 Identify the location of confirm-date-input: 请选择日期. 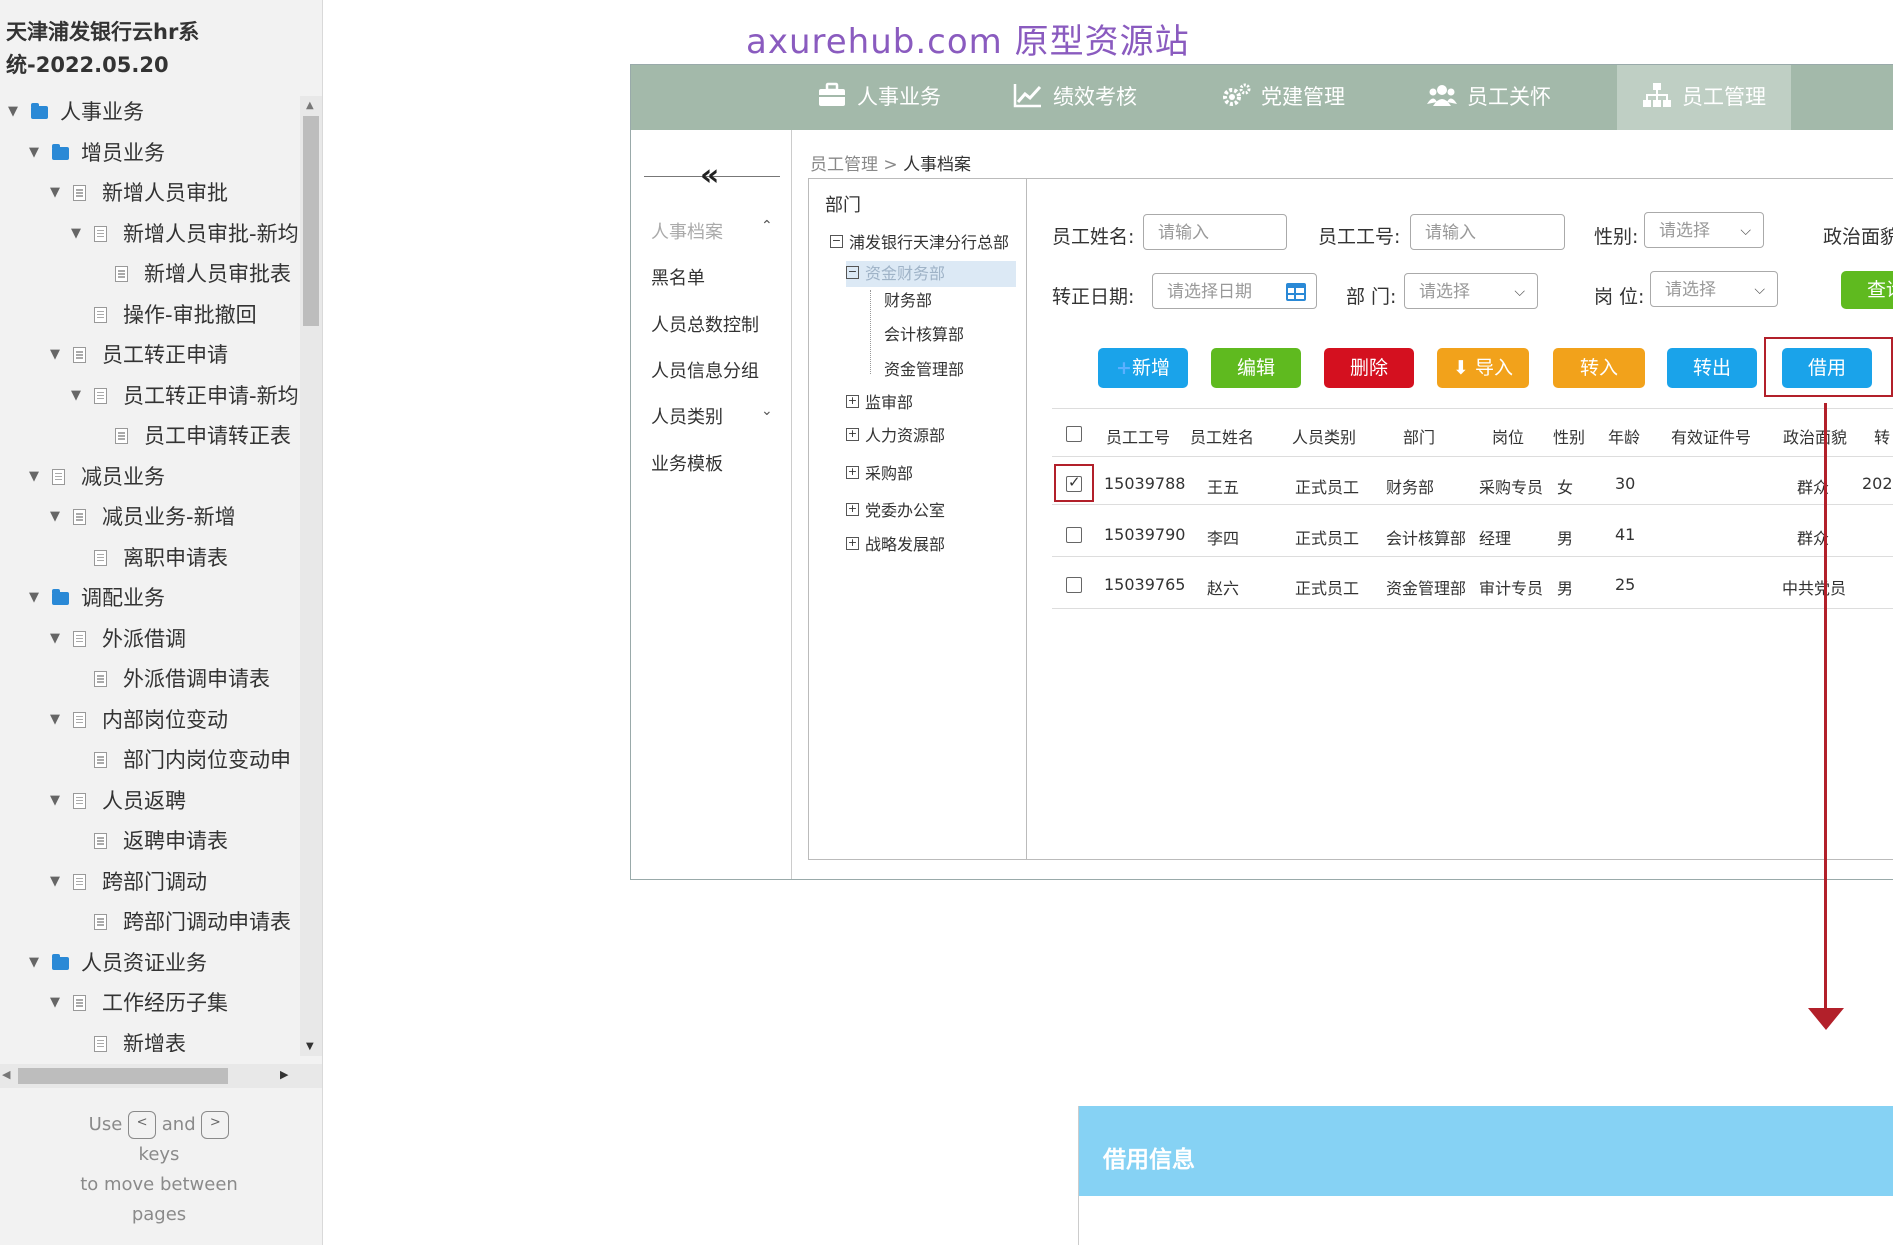
(1234, 291).